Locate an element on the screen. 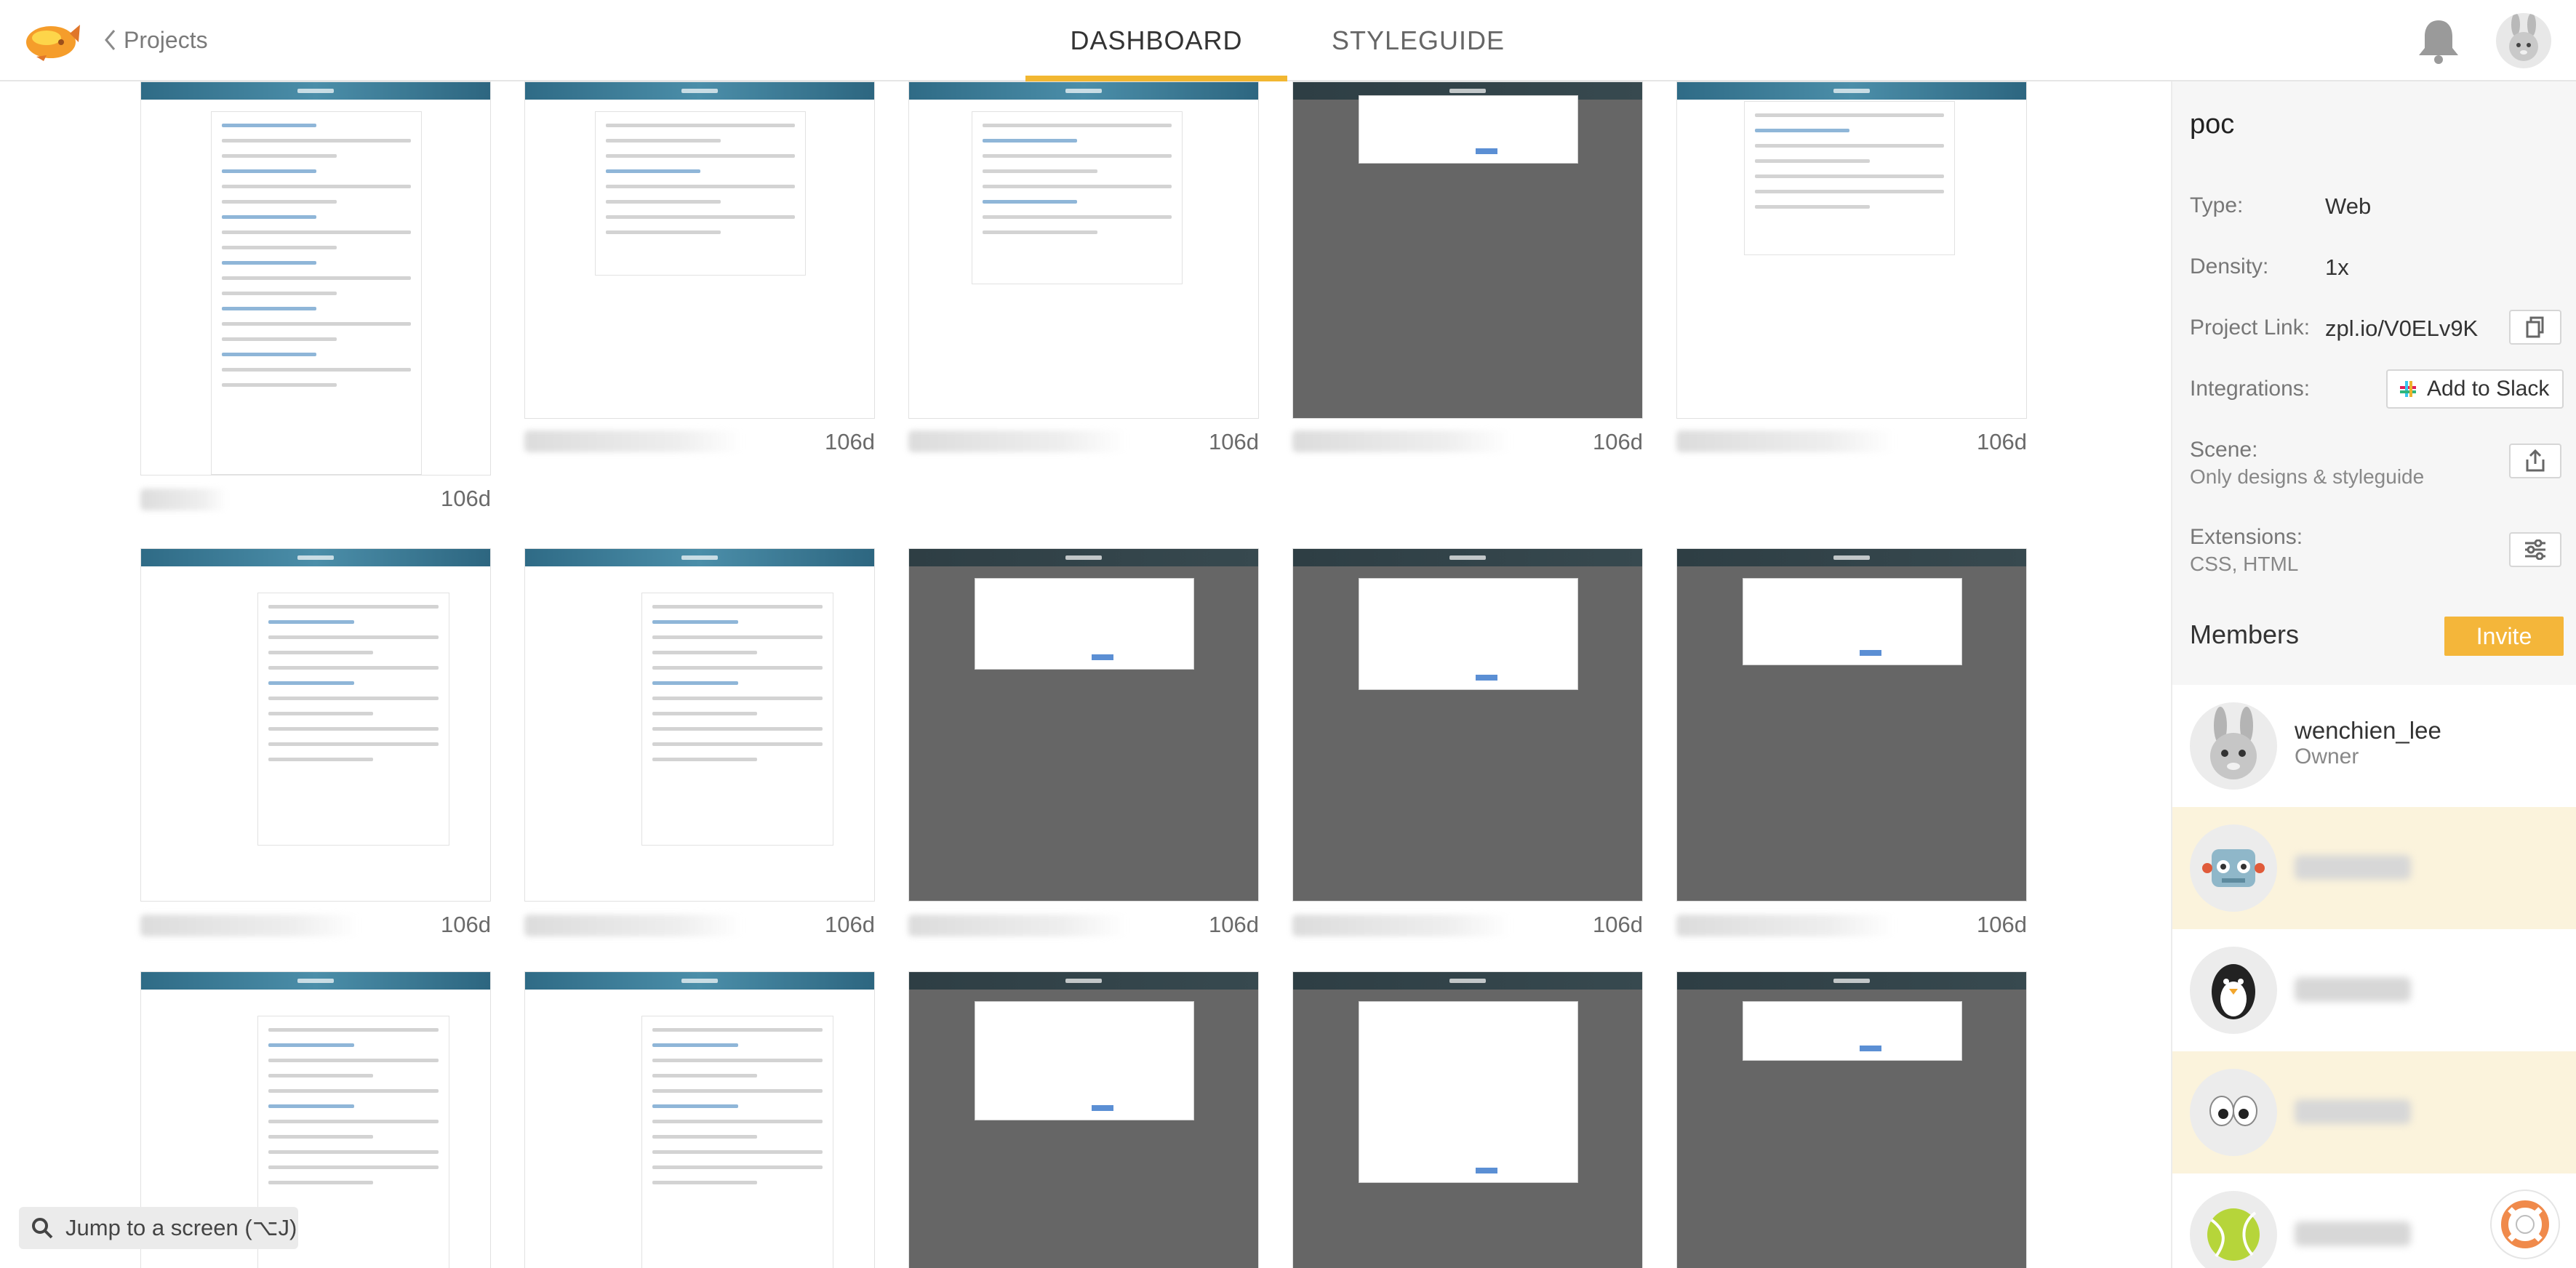 The width and height of the screenshot is (2576, 1268). integrations-label: Integrations: is located at coordinates (2250, 389).